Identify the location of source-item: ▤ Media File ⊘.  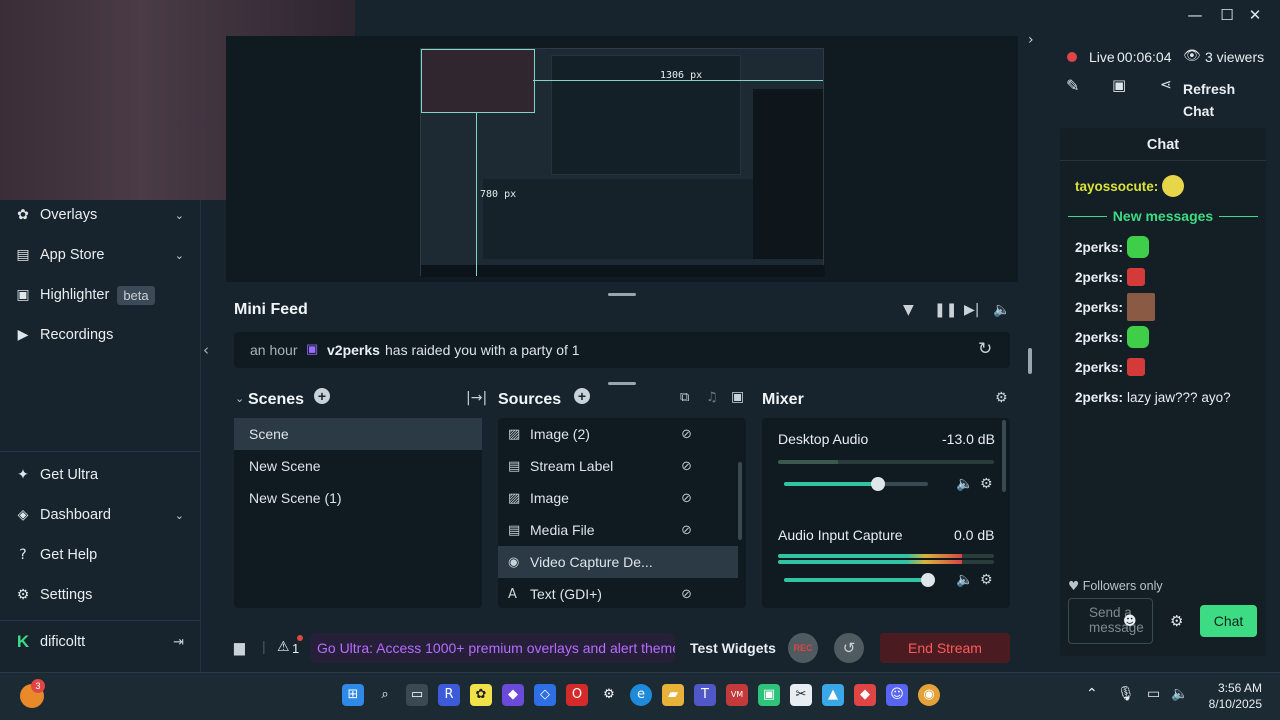
(622, 530).